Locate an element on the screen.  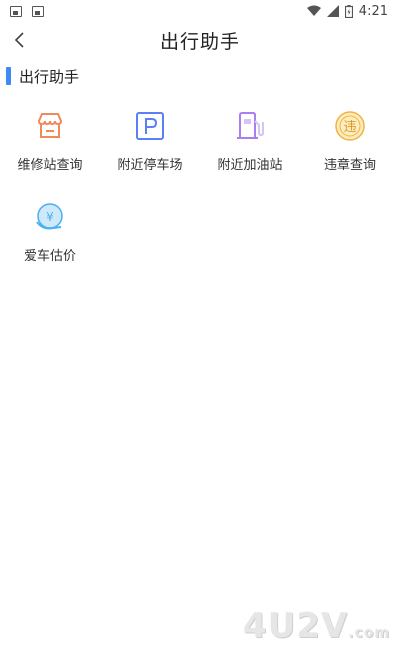
valuation-glyph: ¥ is located at coordinates (50, 217).